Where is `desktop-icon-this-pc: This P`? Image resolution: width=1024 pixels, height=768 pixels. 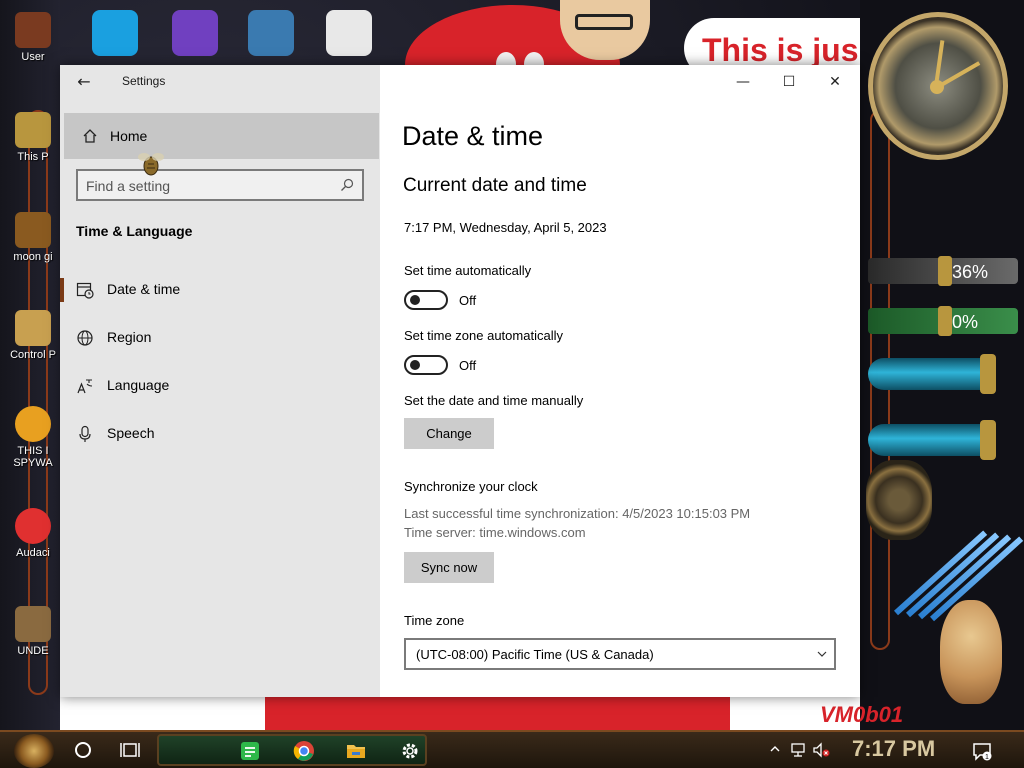
desktop-icon-this-pc: This P is located at coordinates (33, 137).